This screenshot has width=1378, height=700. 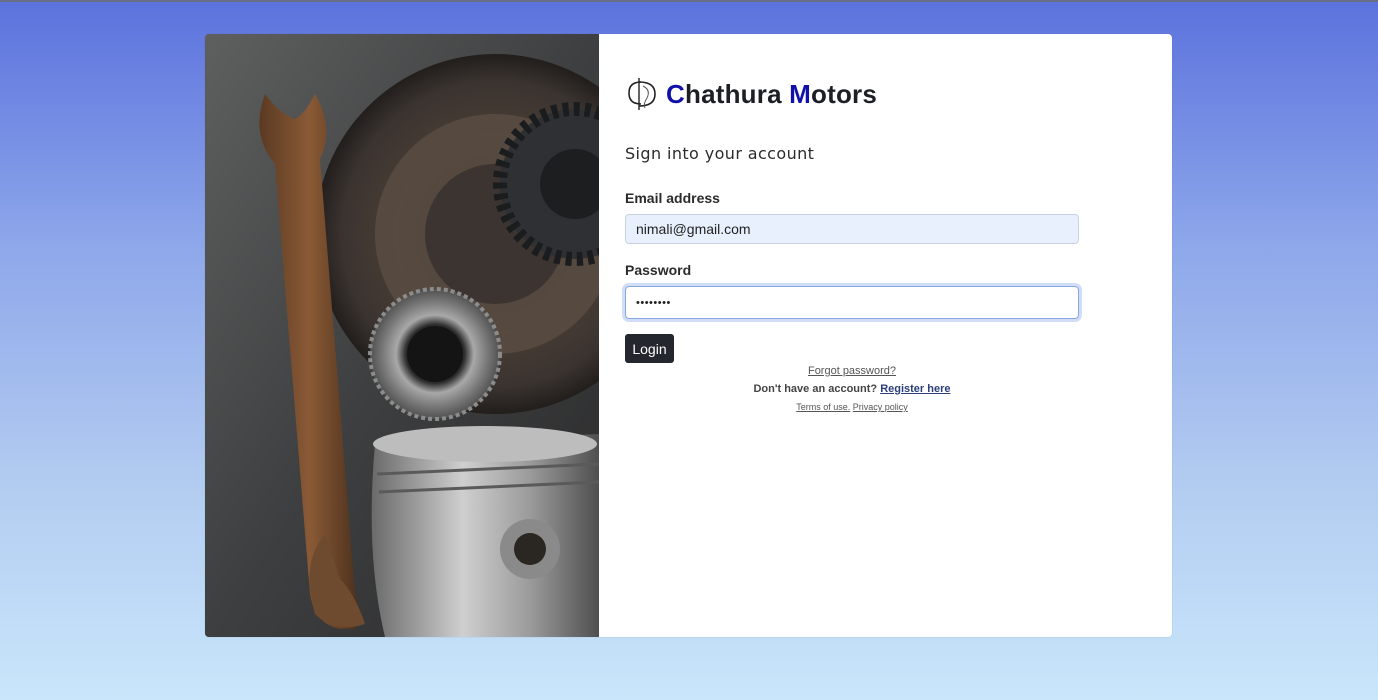 I want to click on register-line: Don't have an account? Register here, so click(x=852, y=389).